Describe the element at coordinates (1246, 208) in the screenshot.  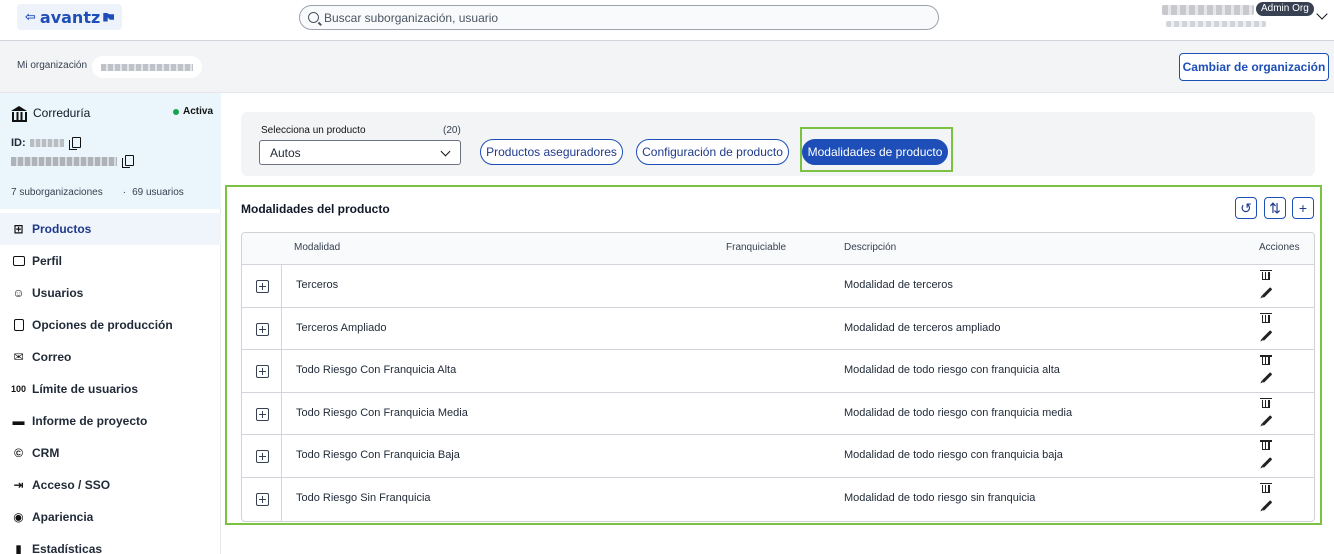
I see `refresh-button: ↺` at that location.